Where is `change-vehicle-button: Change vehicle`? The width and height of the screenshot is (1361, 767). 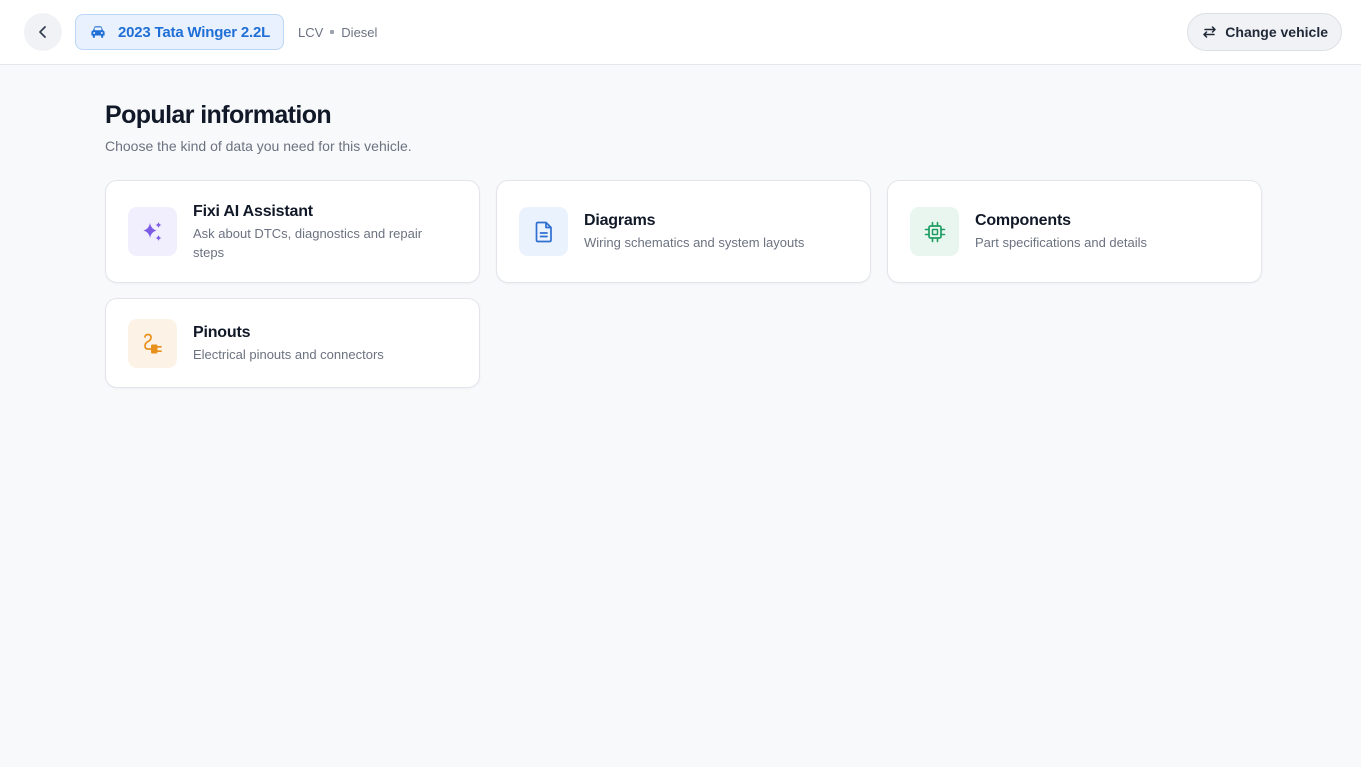
change-vehicle-button: Change vehicle is located at coordinates (1264, 32).